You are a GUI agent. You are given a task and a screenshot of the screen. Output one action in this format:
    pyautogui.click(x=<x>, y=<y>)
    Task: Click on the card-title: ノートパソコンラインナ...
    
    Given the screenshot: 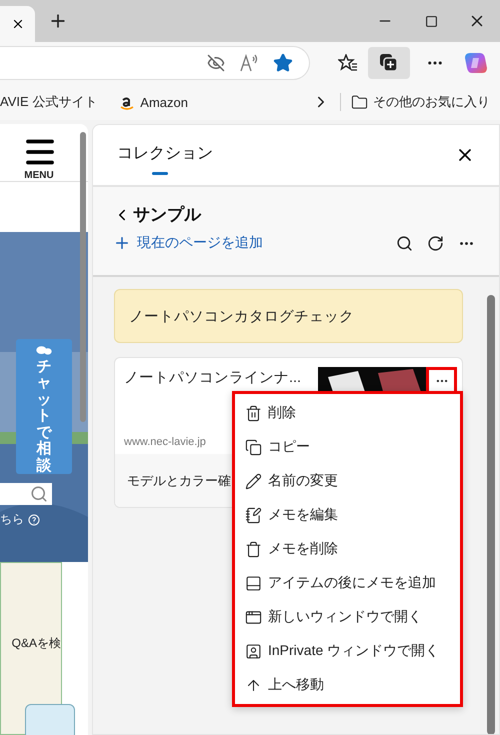 What is the action you would take?
    pyautogui.click(x=213, y=378)
    